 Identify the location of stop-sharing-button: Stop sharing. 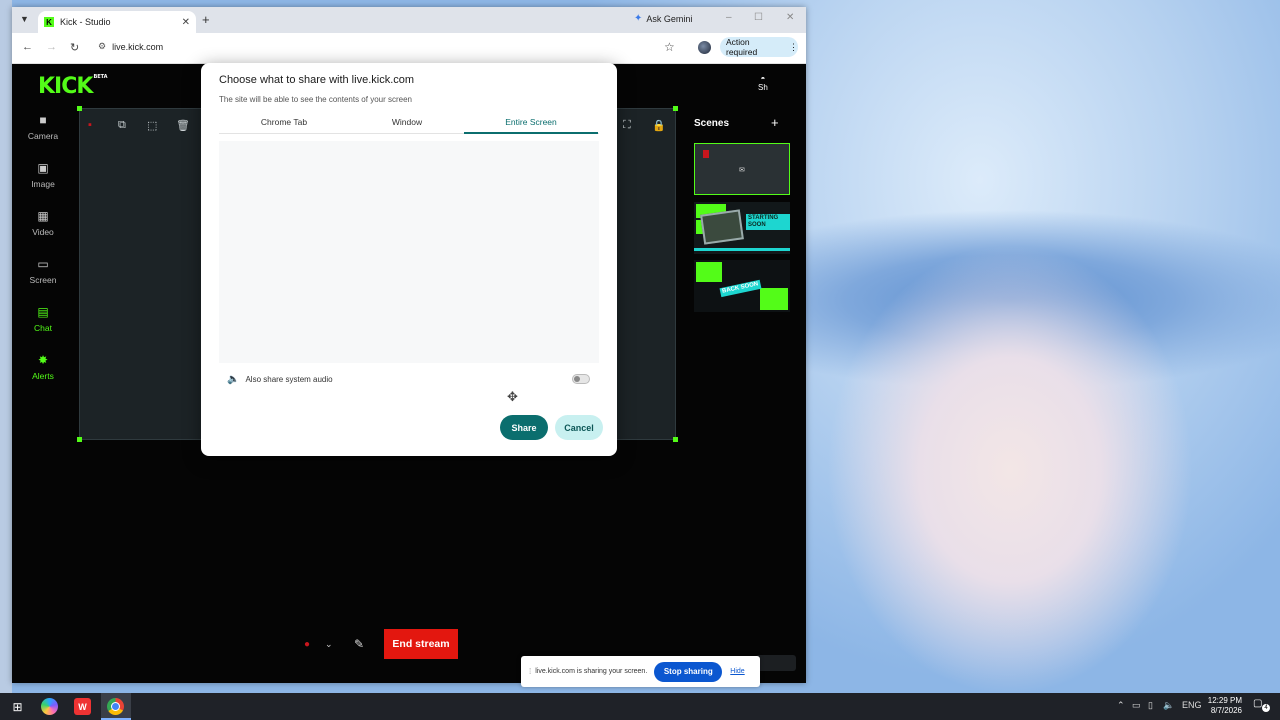
(688, 671).